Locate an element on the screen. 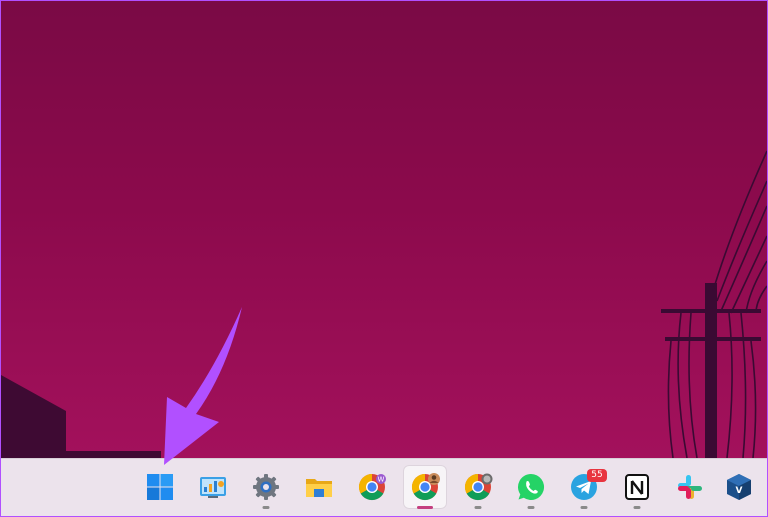  taskbar-app-whatsapp is located at coordinates (531, 487).